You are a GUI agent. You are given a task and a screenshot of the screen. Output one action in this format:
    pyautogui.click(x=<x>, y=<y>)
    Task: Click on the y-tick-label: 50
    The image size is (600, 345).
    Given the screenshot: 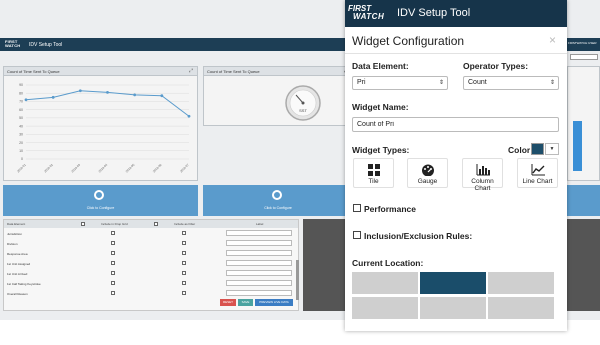 What is the action you would take?
    pyautogui.click(x=21, y=118)
    